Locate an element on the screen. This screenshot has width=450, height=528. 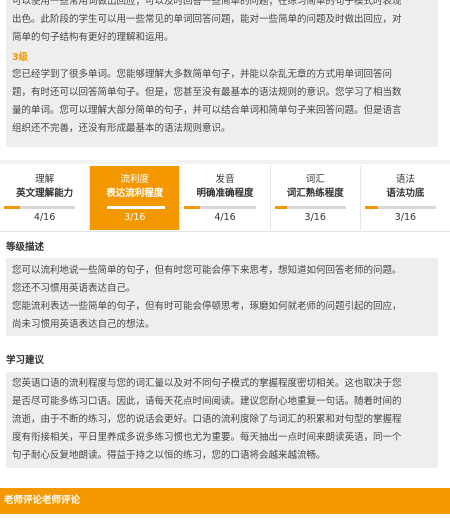
teacher-comment-bar: 老师评论老师评论 is located at coordinates (225, 501).